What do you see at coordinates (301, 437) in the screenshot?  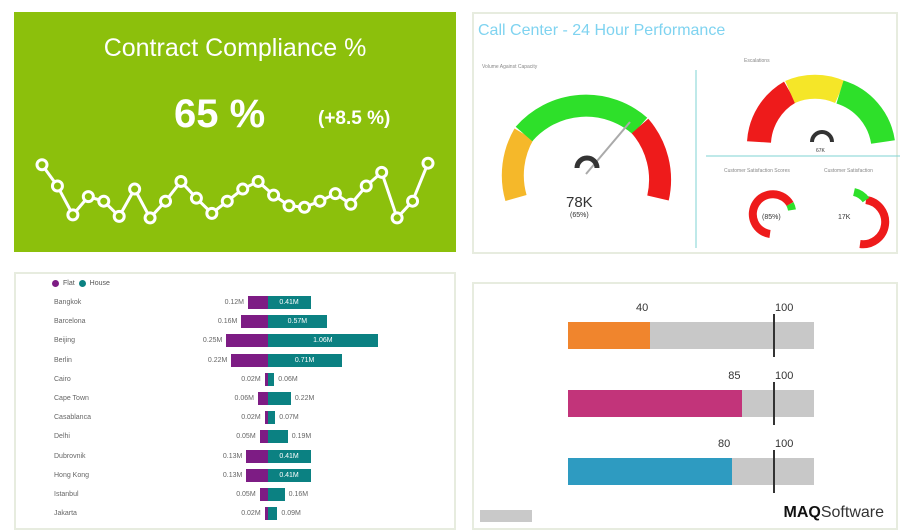 I see `house-value: 0.19M` at bounding box center [301, 437].